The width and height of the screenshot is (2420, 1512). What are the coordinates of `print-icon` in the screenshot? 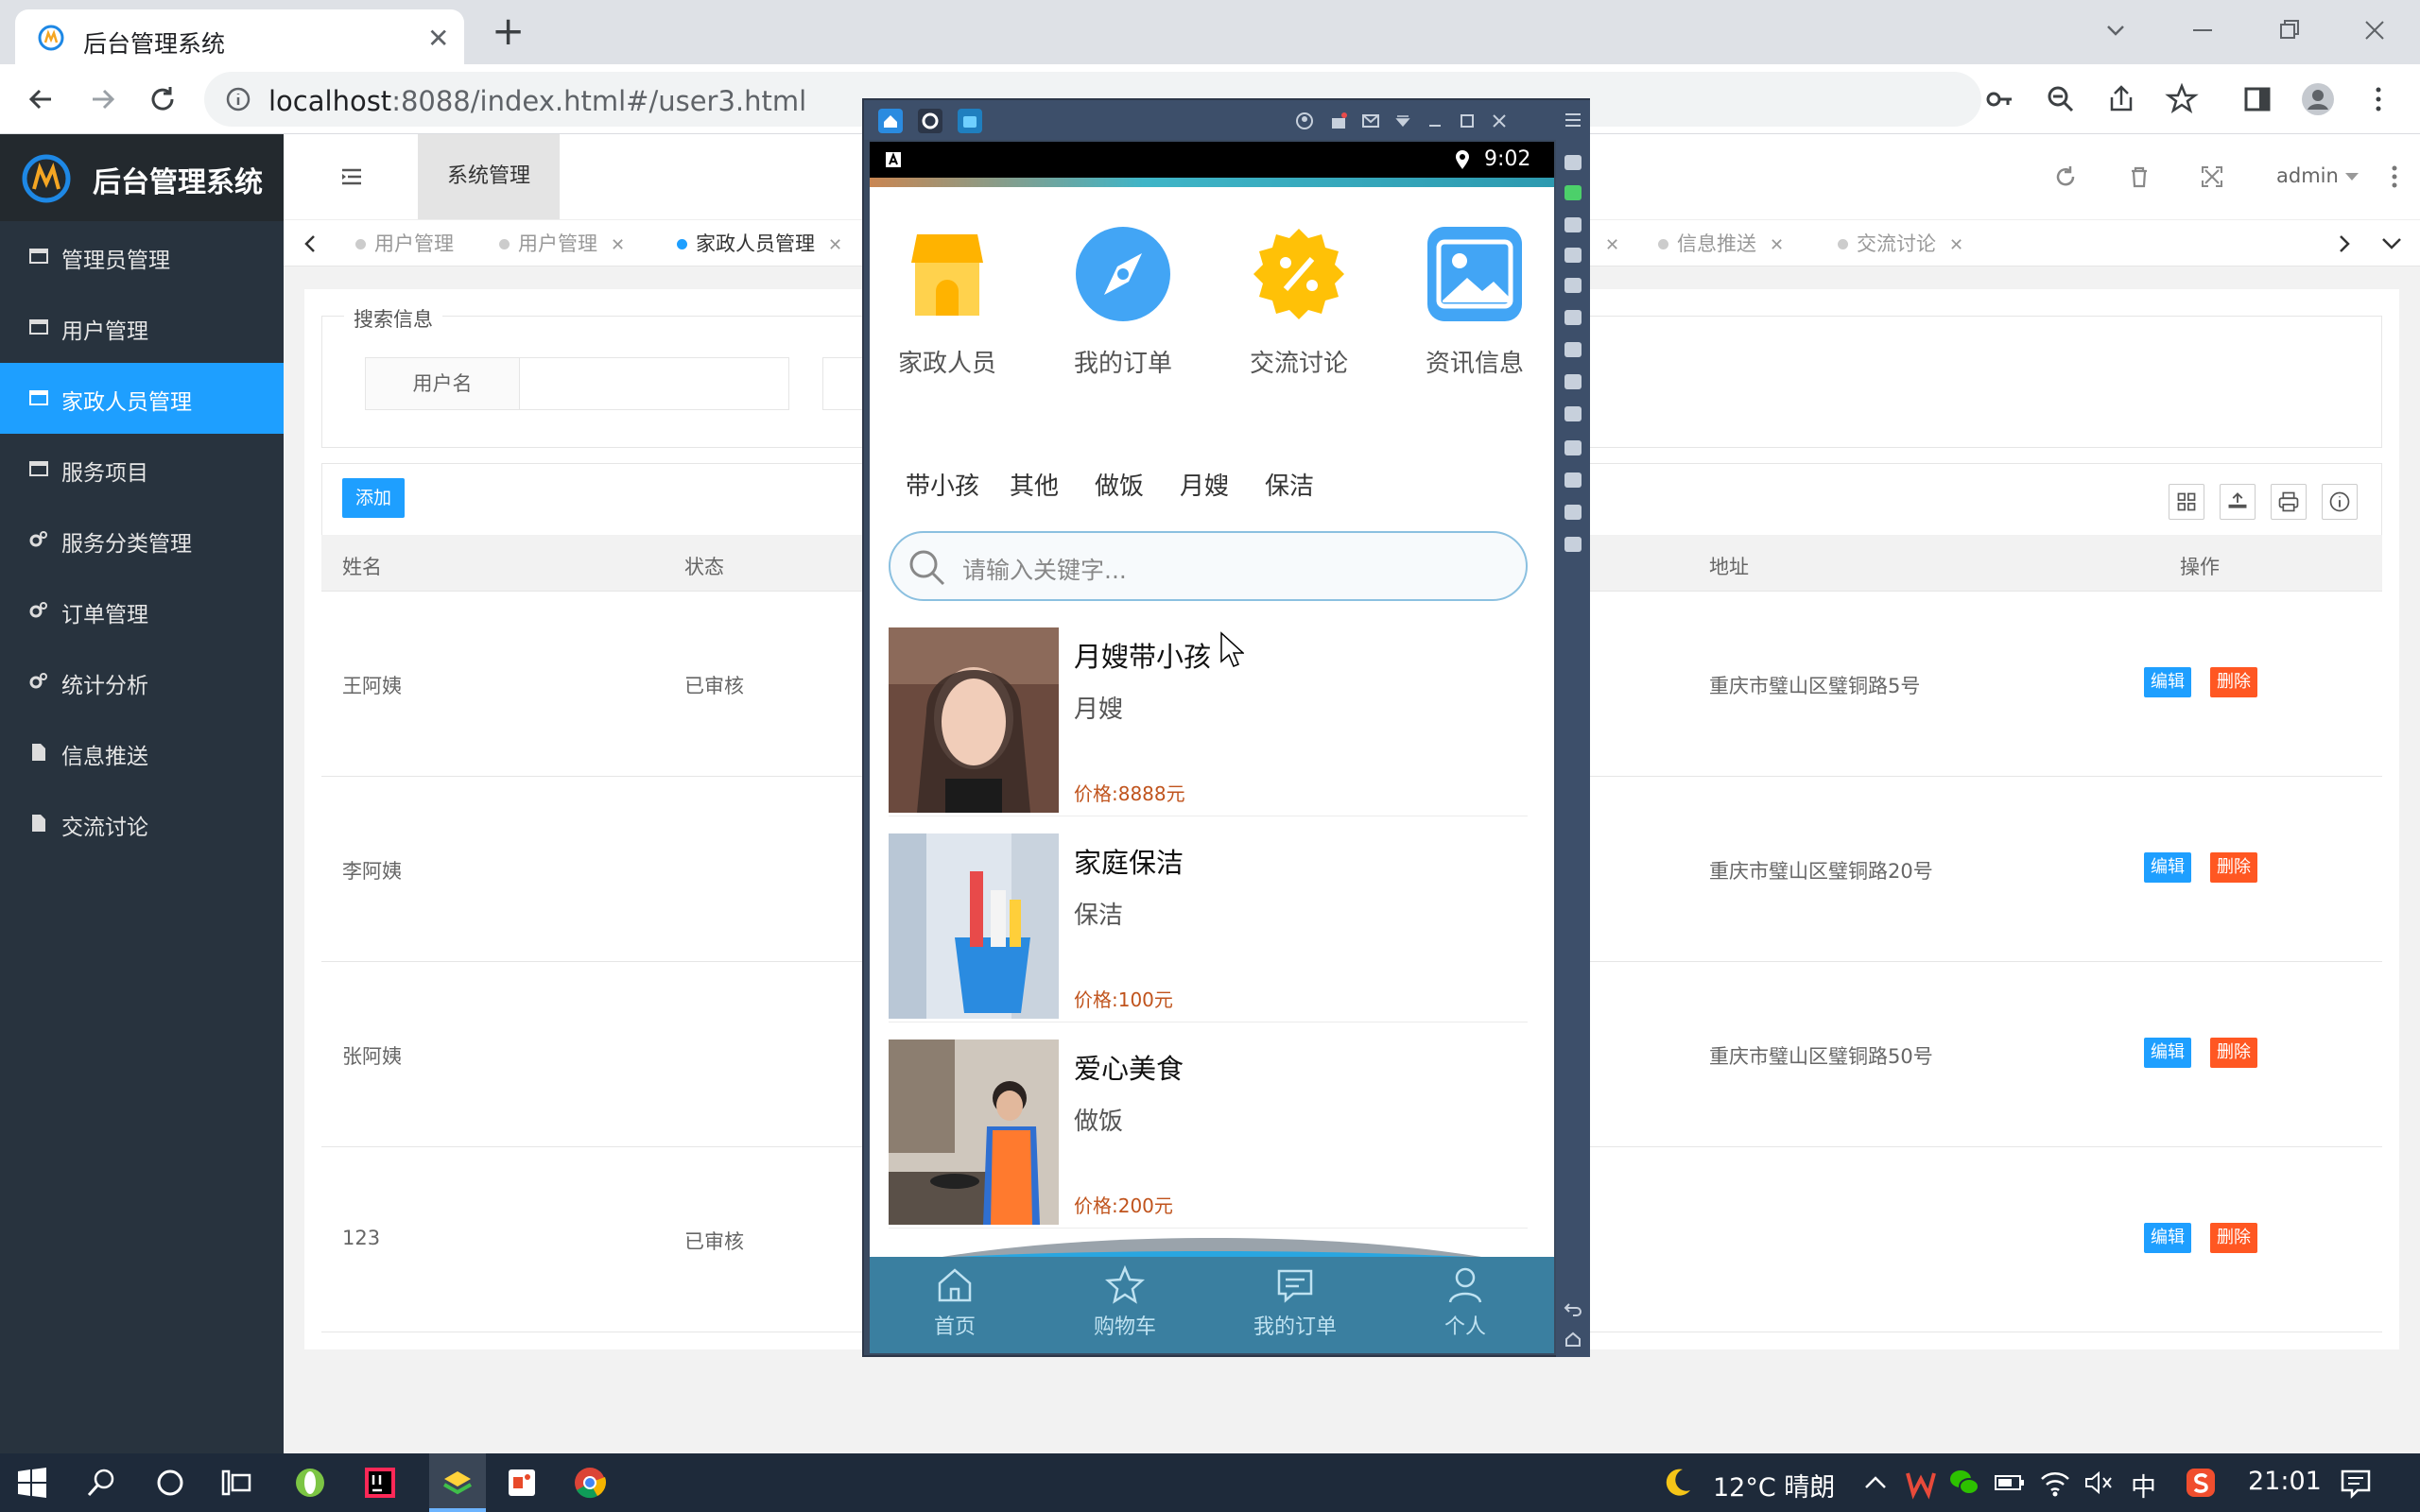 It's located at (2289, 502).